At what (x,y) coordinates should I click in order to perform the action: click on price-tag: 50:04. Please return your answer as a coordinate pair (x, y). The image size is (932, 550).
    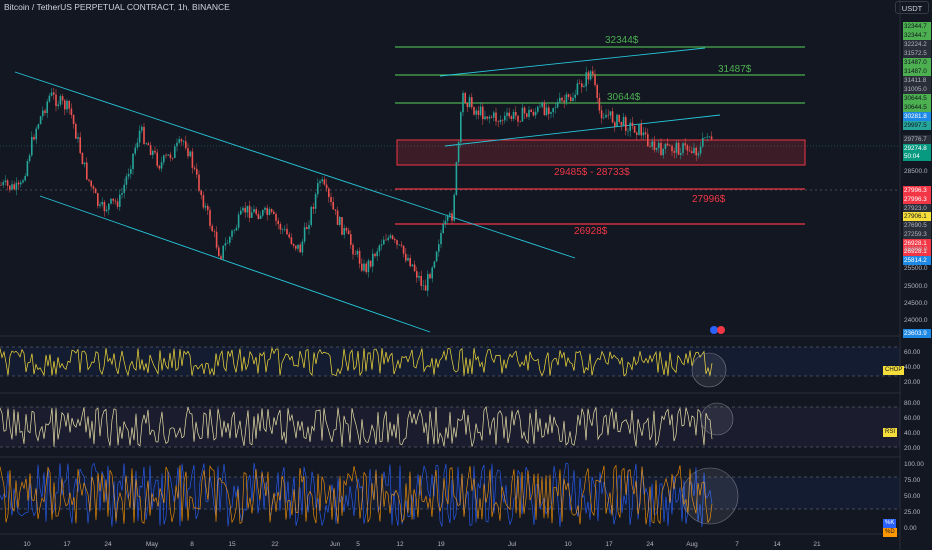
    Looking at the image, I should click on (917, 156).